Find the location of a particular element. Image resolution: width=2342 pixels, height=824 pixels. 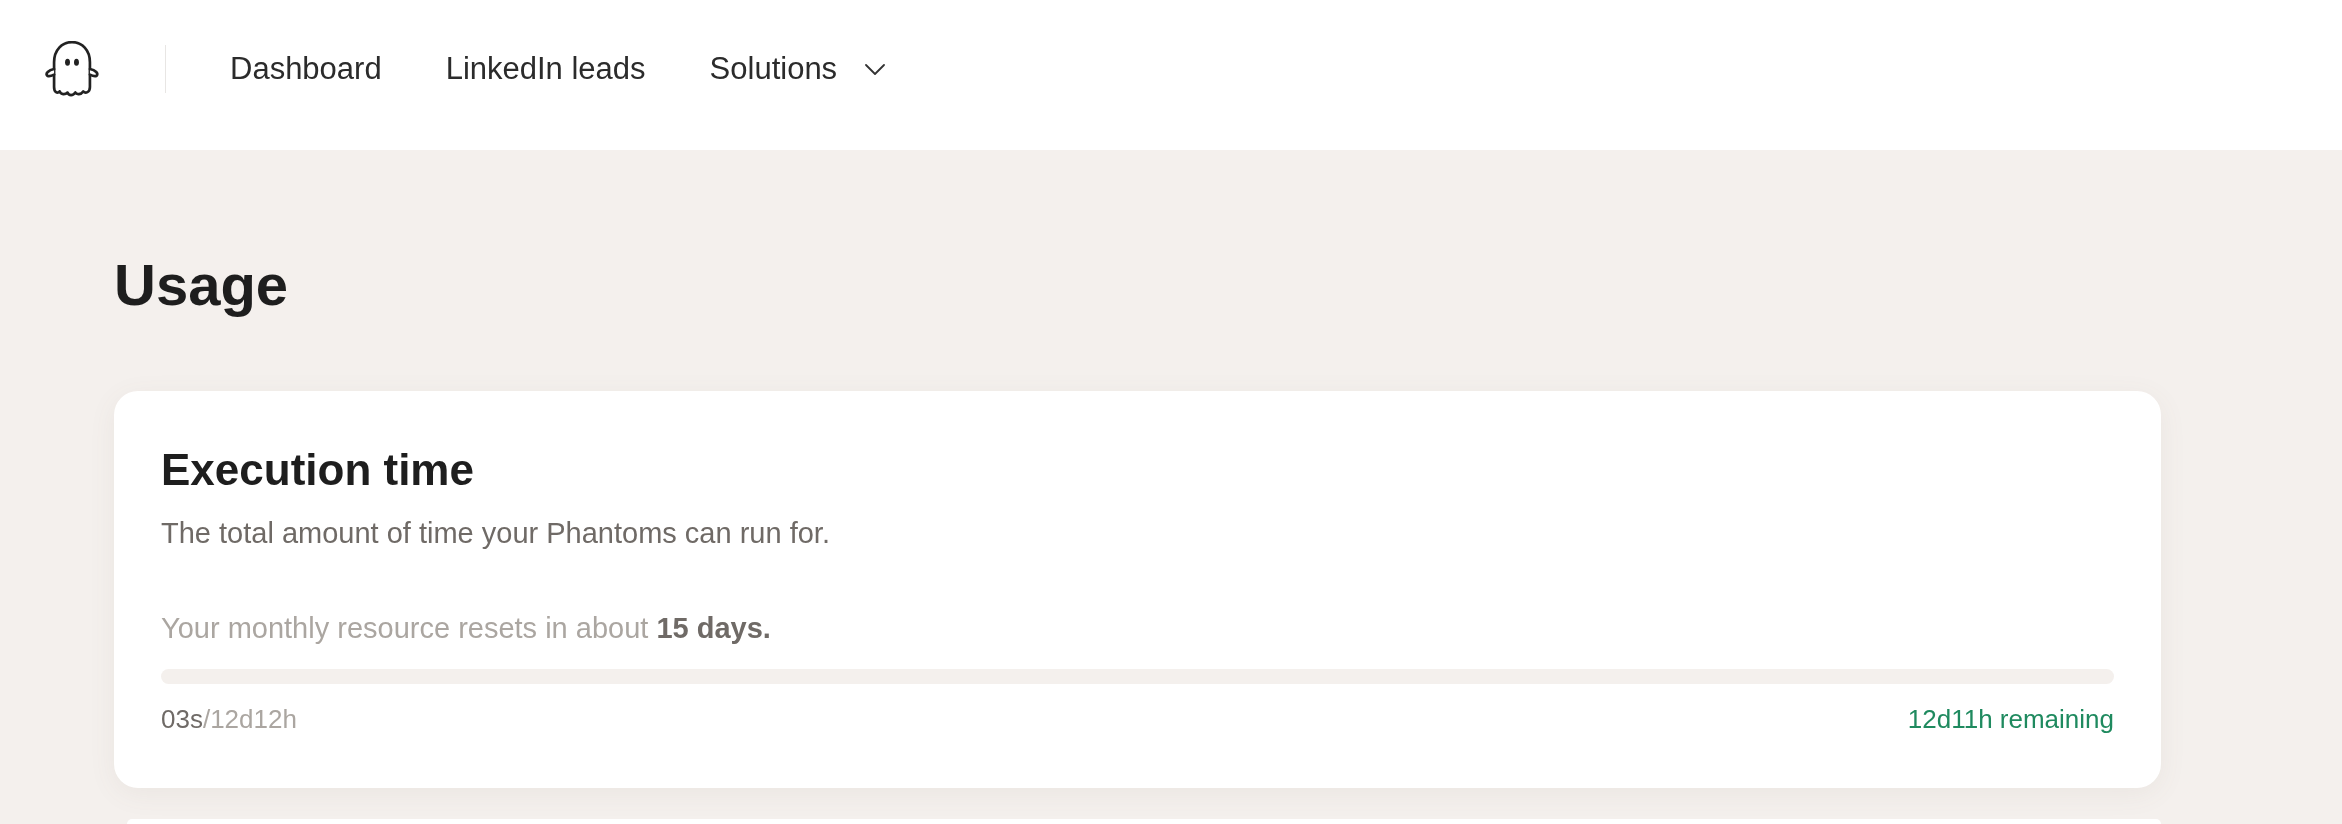

nav-dropdown: Solutions is located at coordinates (797, 69).